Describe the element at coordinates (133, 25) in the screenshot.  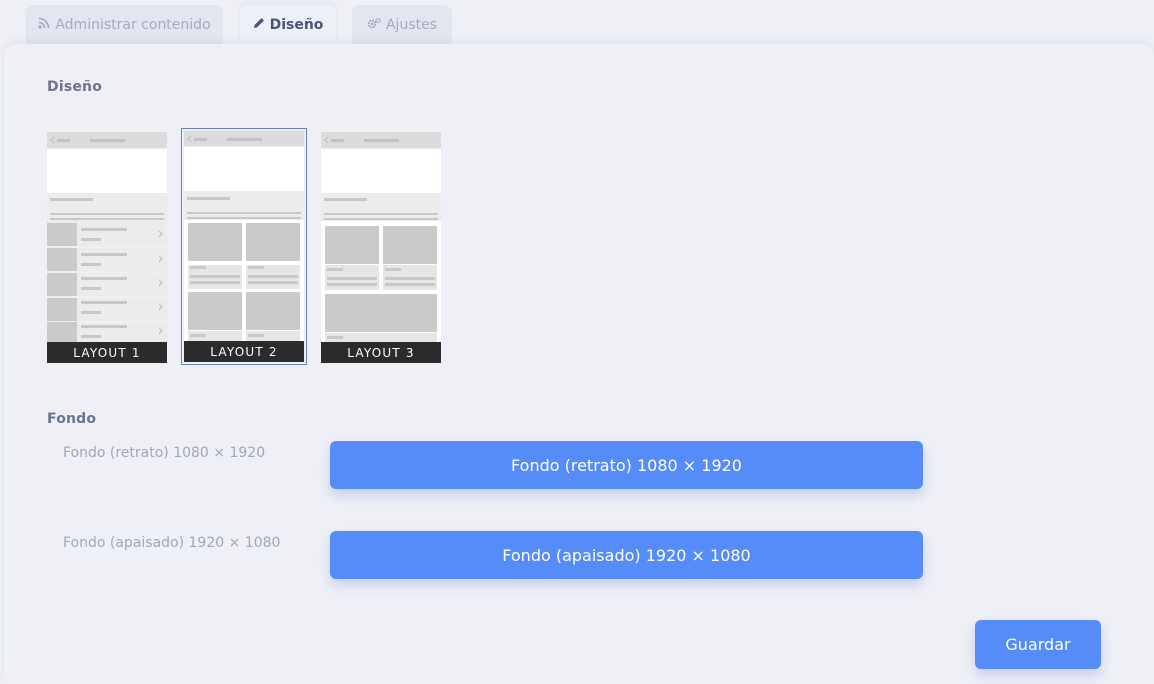
I see `tab-label: Administrar contenido` at that location.